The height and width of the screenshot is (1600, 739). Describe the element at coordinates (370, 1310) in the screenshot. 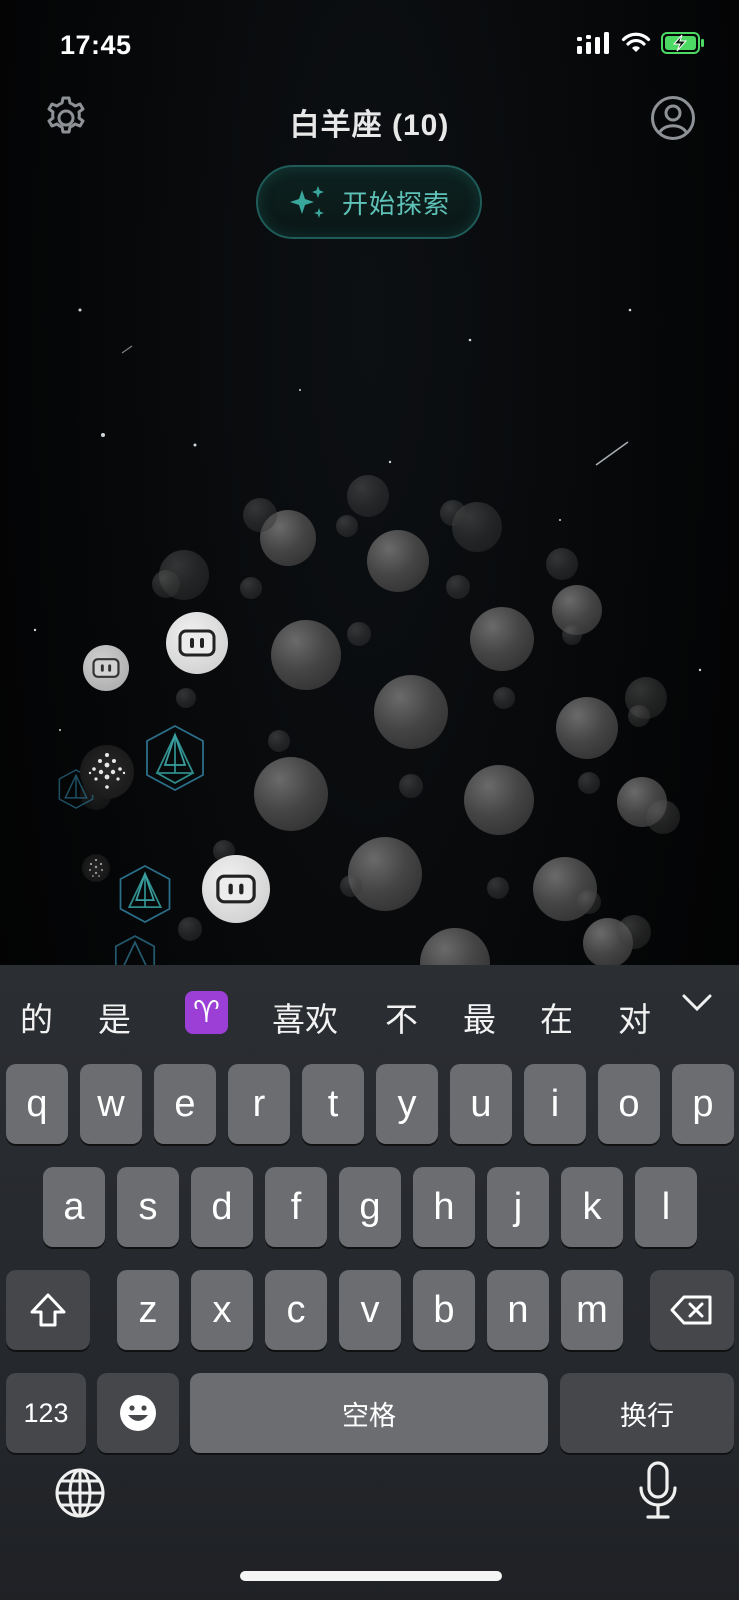

I see `key-v: v` at that location.